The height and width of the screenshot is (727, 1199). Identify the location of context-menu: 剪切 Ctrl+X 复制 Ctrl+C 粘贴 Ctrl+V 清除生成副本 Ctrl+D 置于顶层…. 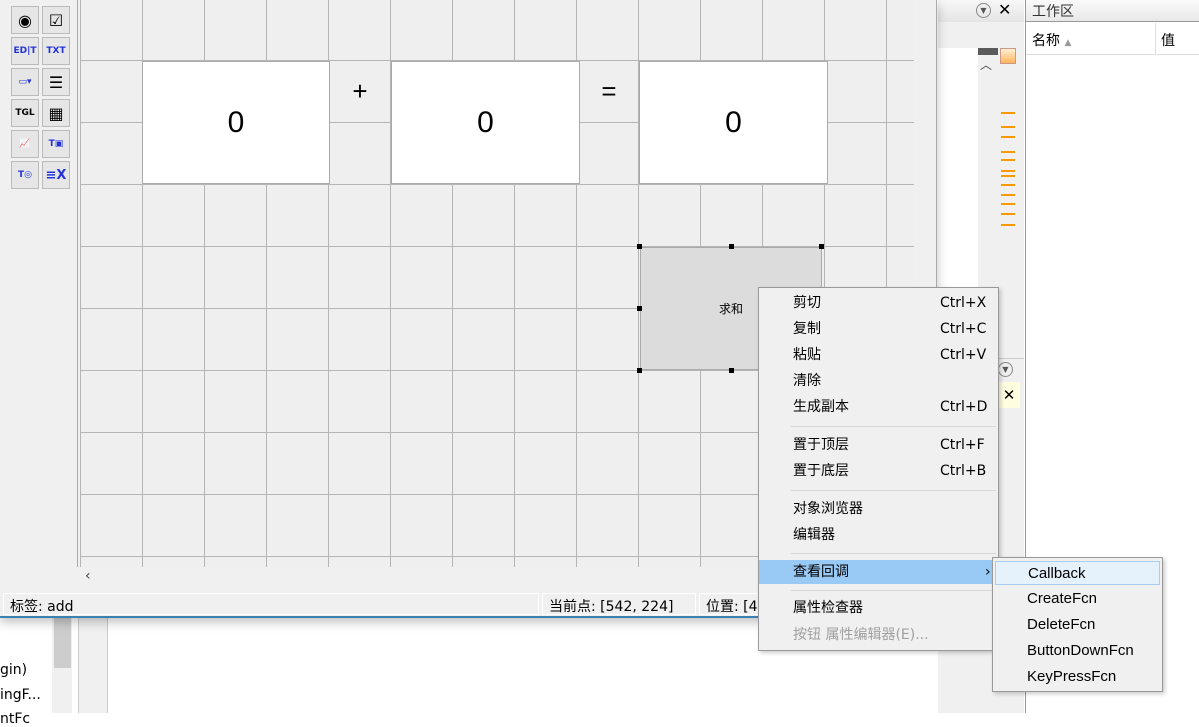
(878, 469).